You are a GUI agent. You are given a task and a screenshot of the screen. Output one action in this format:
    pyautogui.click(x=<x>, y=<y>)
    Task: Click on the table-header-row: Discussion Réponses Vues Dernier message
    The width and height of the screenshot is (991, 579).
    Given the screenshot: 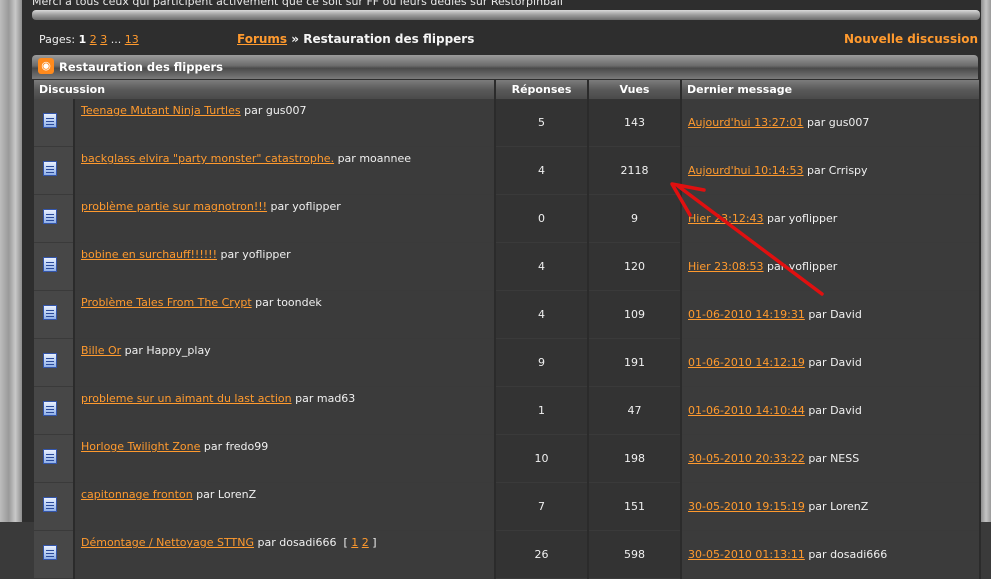 What is the action you would take?
    pyautogui.click(x=507, y=89)
    